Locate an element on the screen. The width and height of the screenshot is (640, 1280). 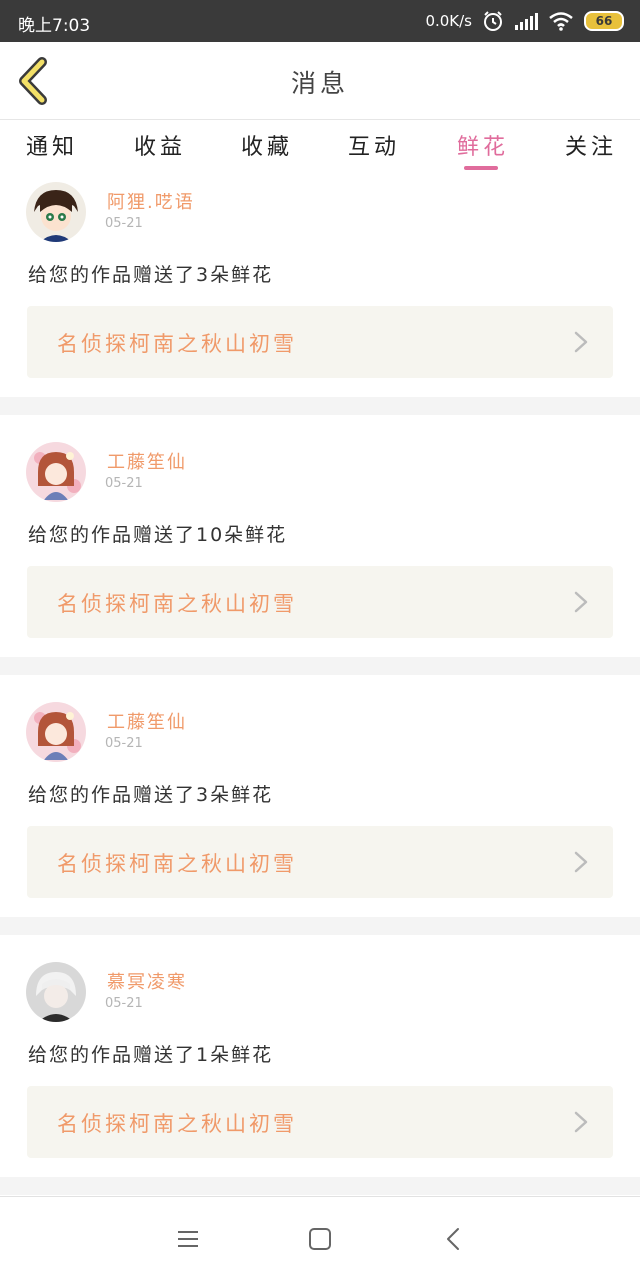
system-nav-bar is located at coordinates (320, 1238).